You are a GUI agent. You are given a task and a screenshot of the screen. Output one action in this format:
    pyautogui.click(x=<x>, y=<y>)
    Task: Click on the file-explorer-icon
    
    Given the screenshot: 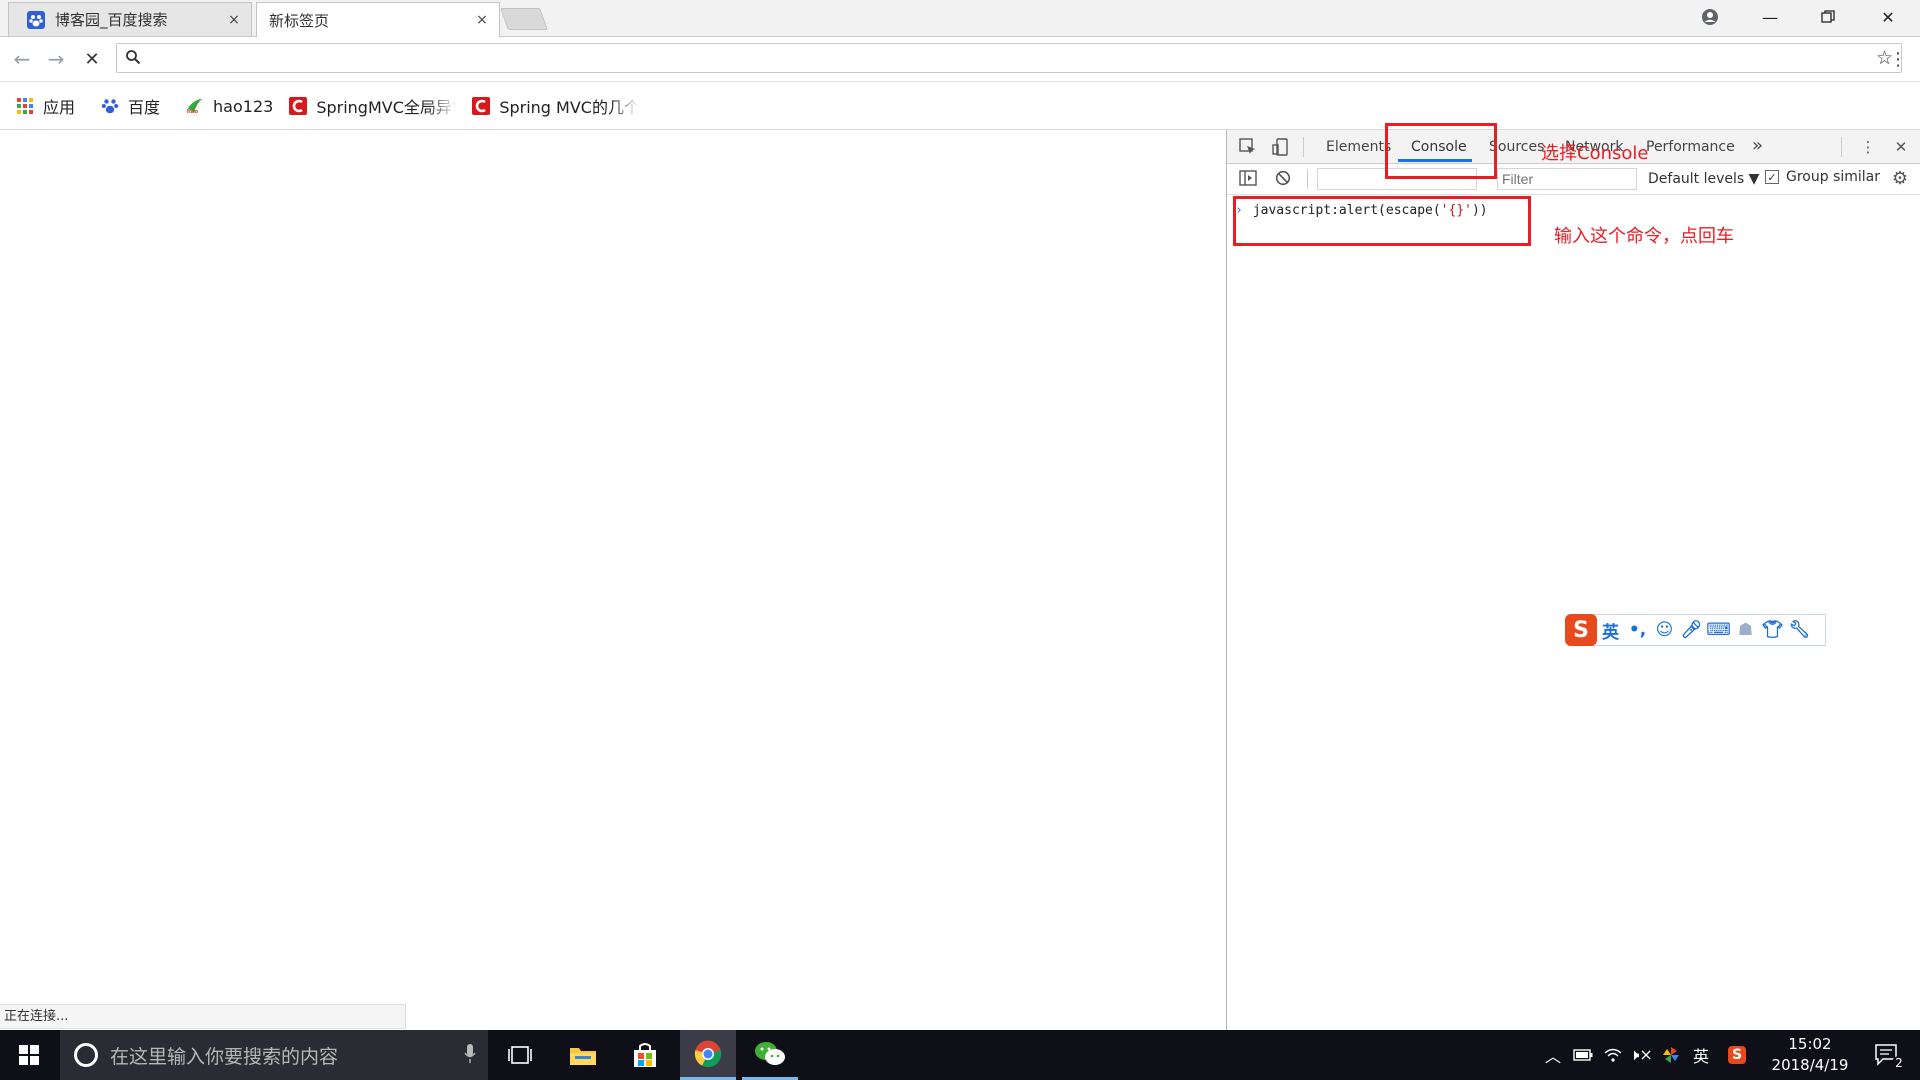 What is the action you would take?
    pyautogui.click(x=583, y=1055)
    